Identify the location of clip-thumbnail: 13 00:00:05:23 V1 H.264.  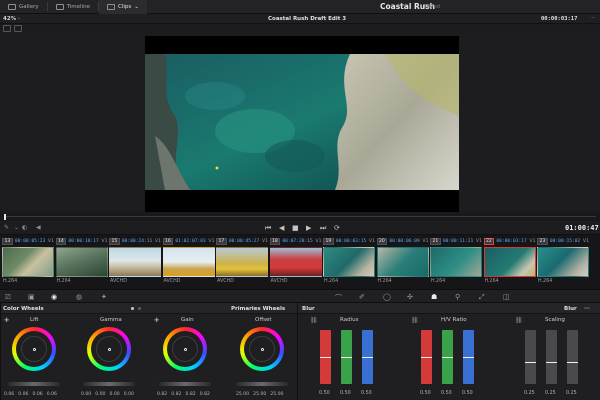
(28, 262).